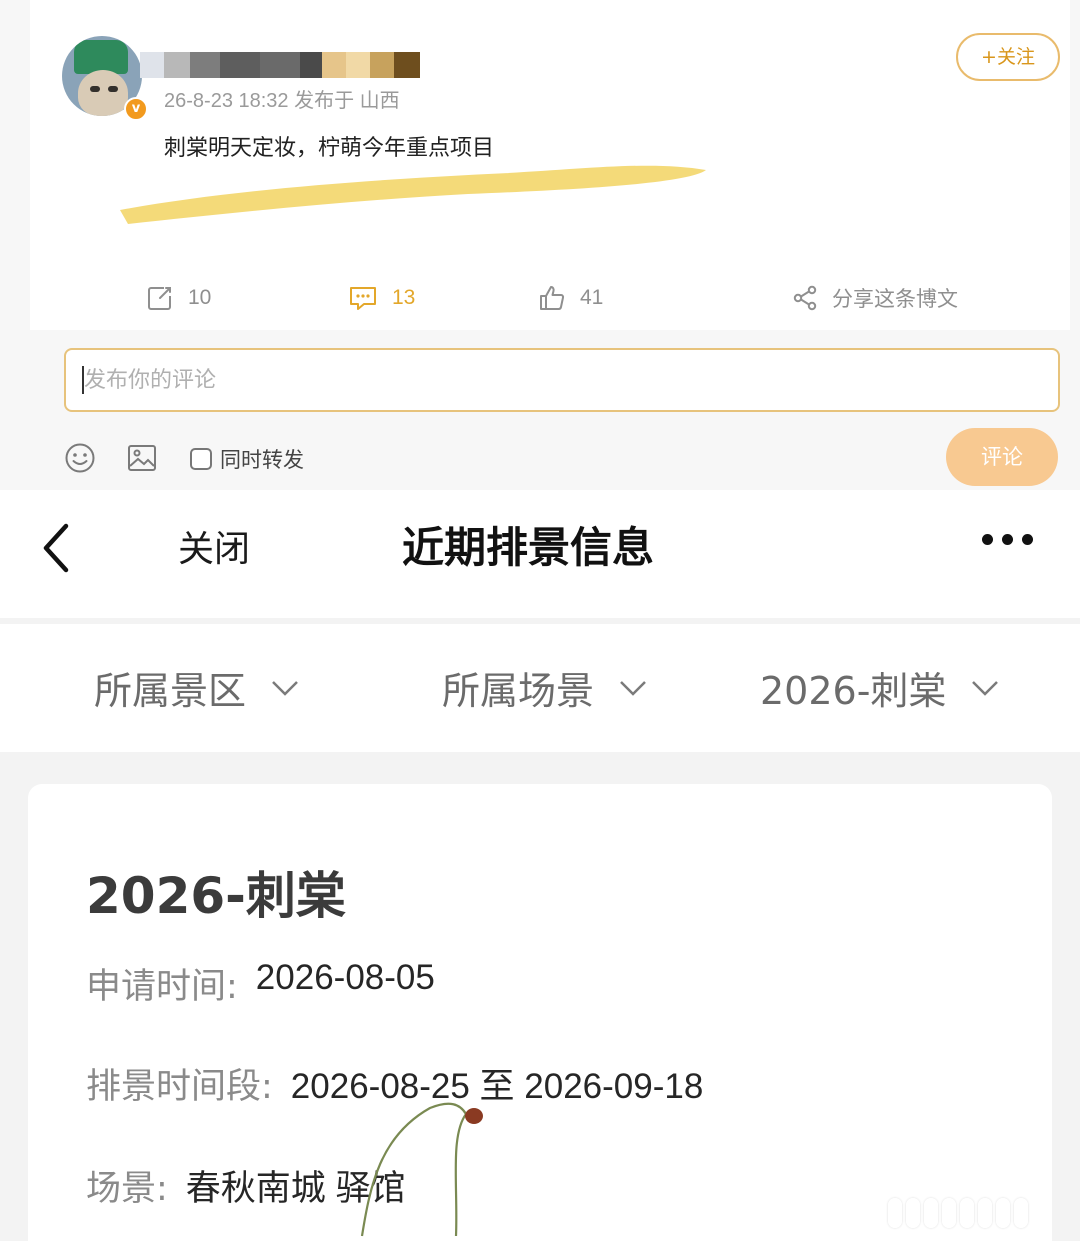 This screenshot has width=1080, height=1241. Describe the element at coordinates (518, 691) in the screenshot. I see `filter-label: 所属场景` at that location.